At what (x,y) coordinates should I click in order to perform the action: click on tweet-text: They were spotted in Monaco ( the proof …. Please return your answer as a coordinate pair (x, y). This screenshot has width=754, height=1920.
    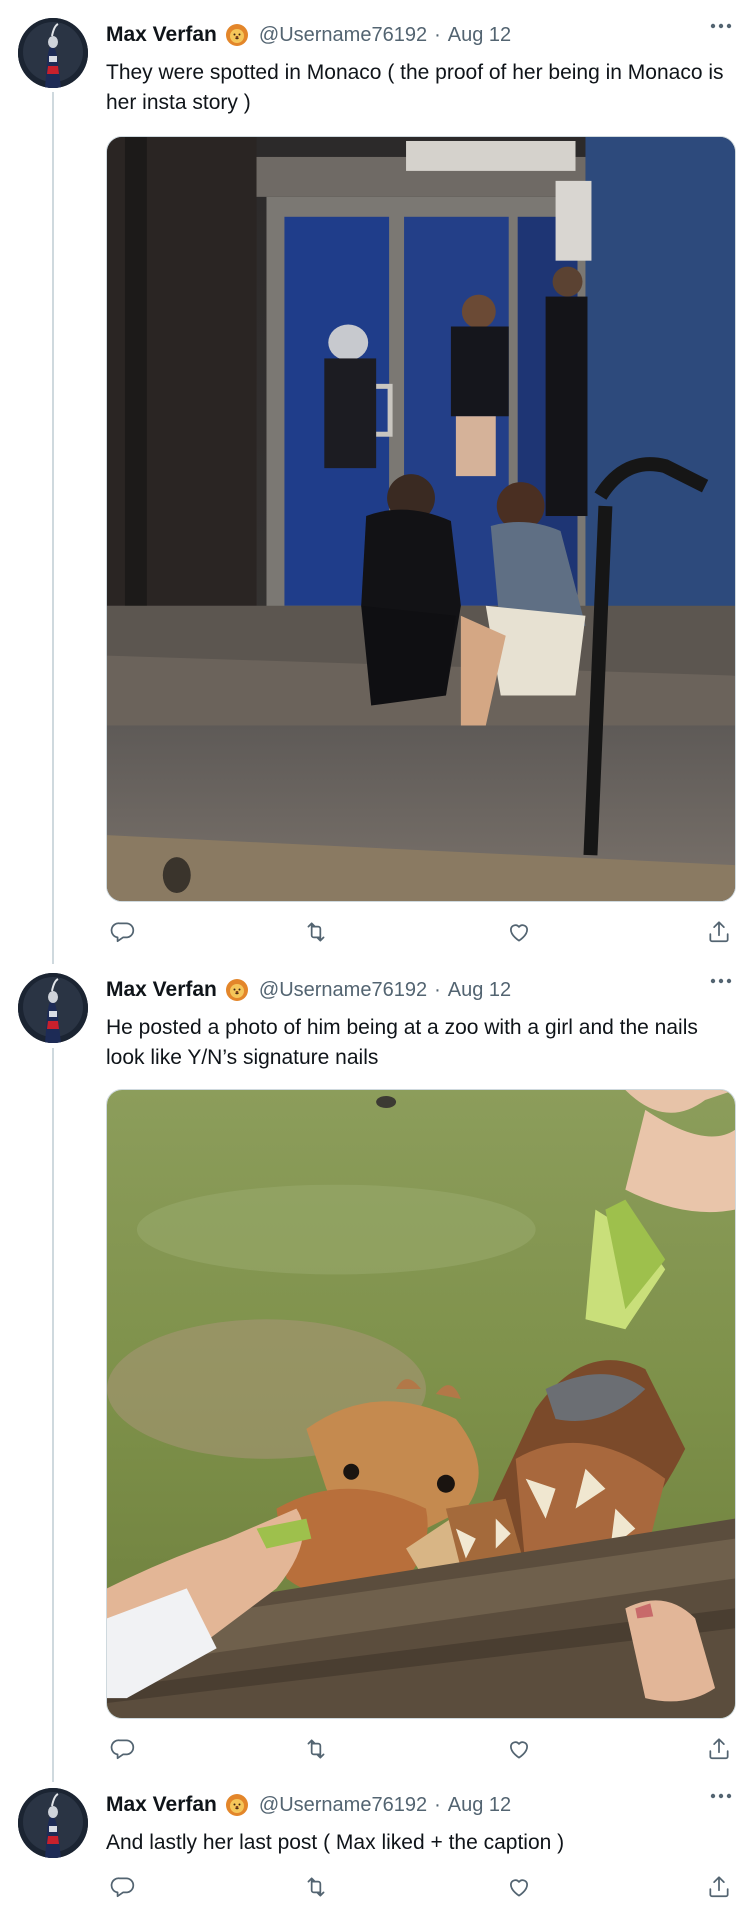
    Looking at the image, I should click on (415, 87).